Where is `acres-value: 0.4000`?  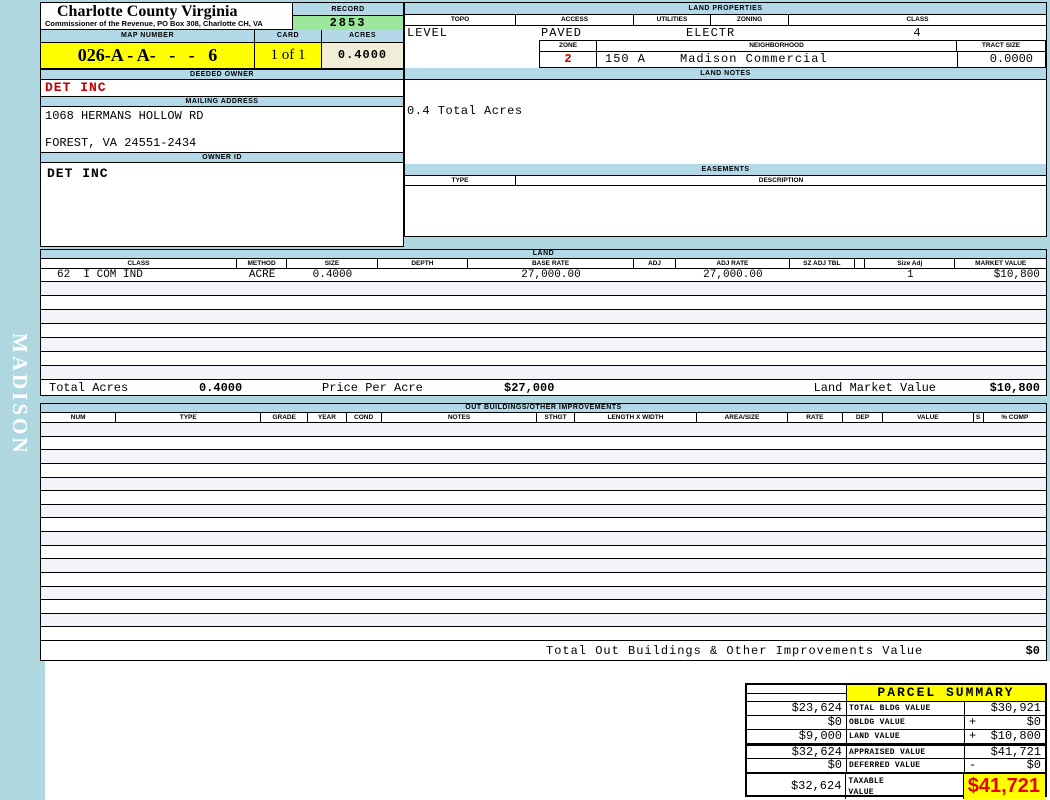 acres-value: 0.4000 is located at coordinates (362, 55).